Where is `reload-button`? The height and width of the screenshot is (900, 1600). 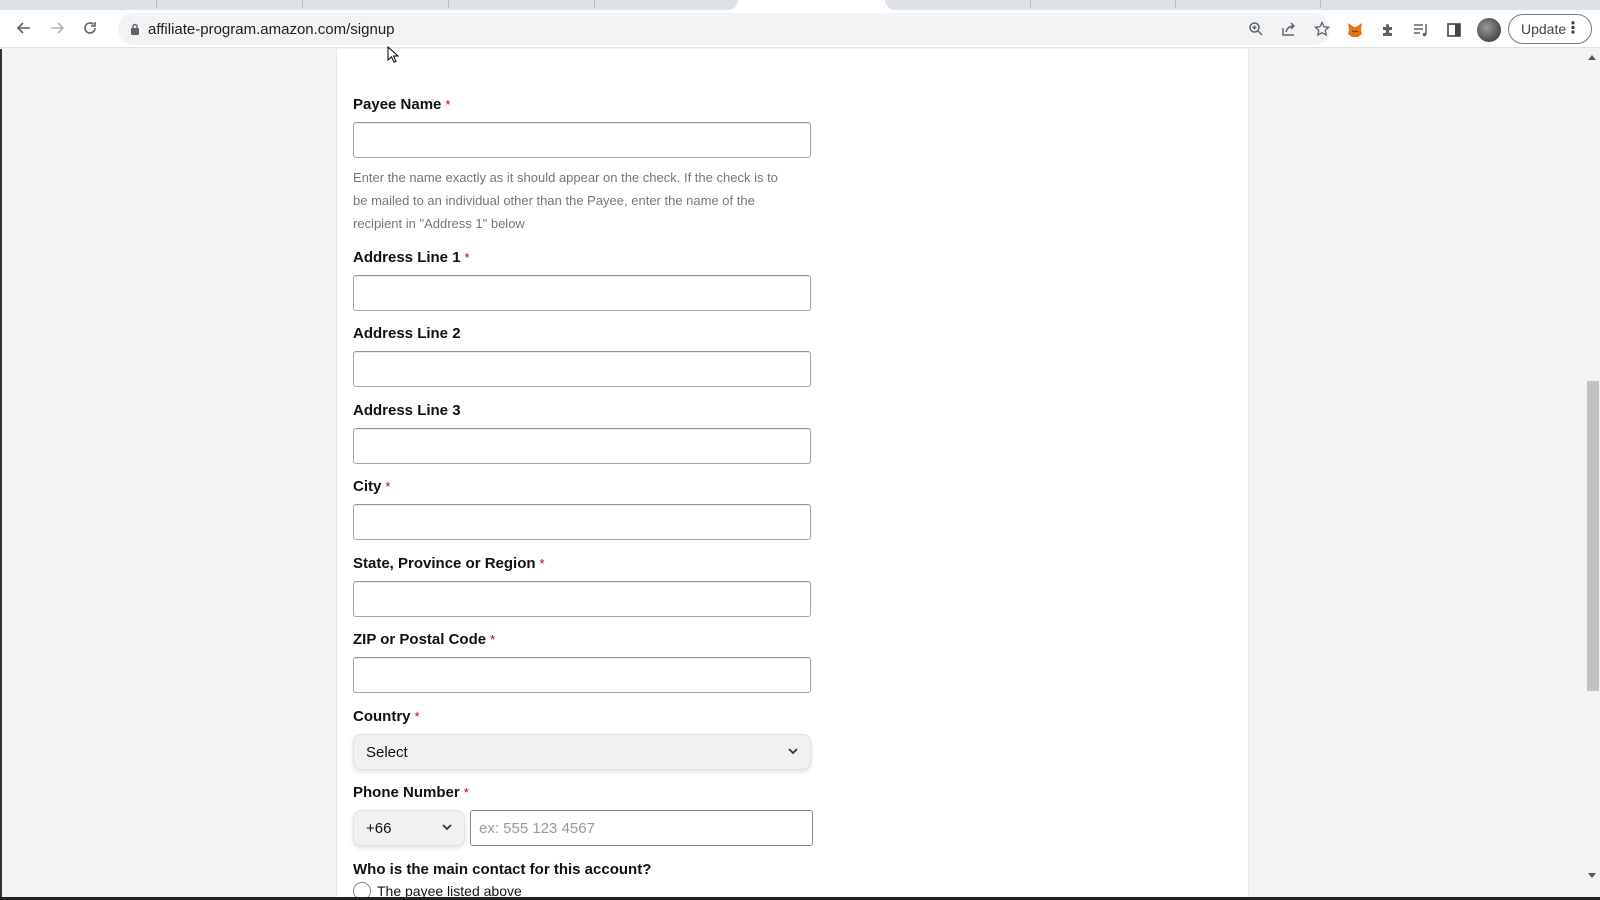 reload-button is located at coordinates (90, 28).